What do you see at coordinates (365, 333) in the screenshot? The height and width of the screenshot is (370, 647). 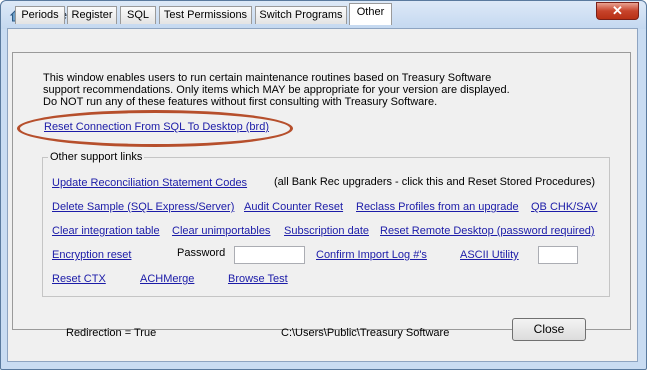 I see `install-path: C:\Users\Public\Treasury Software` at bounding box center [365, 333].